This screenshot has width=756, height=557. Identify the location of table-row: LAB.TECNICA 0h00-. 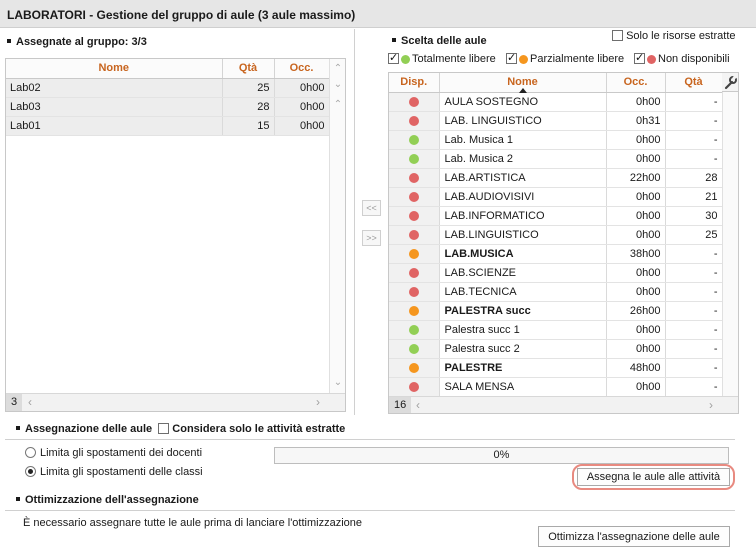
(556, 292).